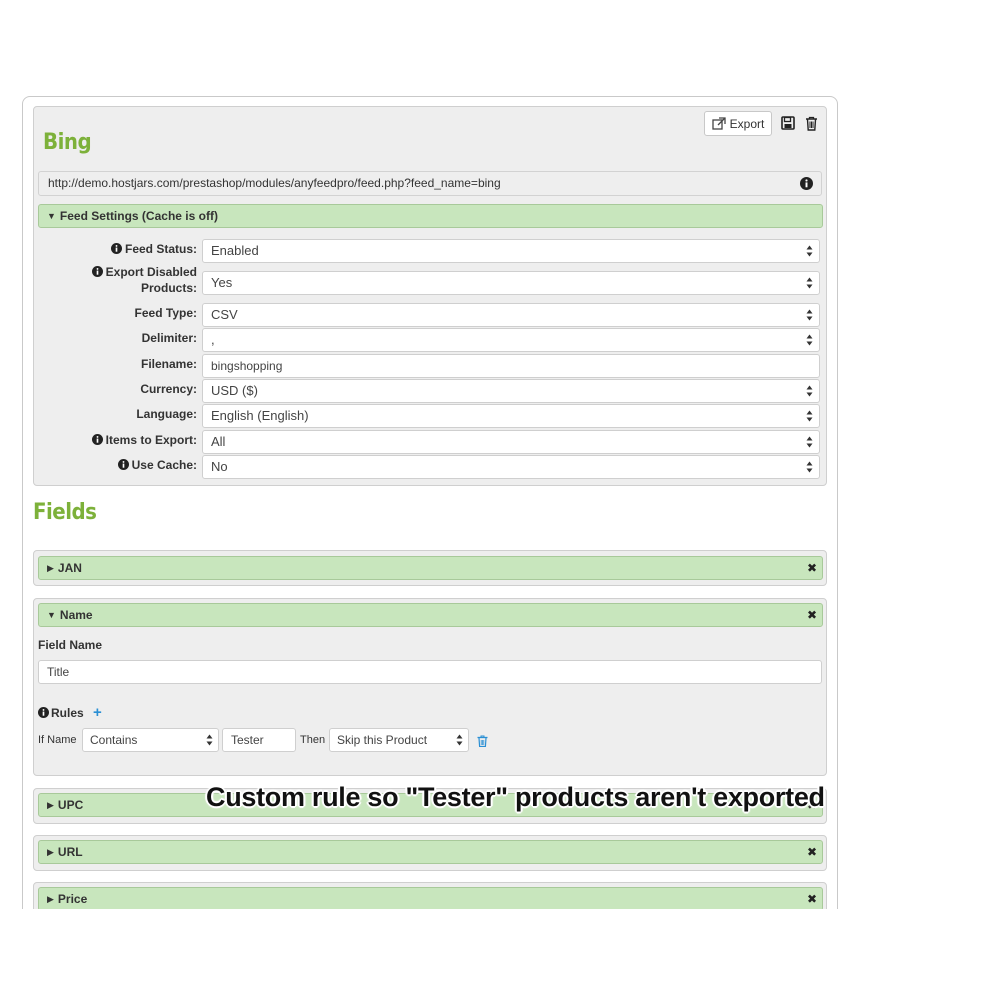  What do you see at coordinates (430, 216) in the screenshot?
I see `feed-settings-toggle: ▼ Feed Settings (Cache is off)` at bounding box center [430, 216].